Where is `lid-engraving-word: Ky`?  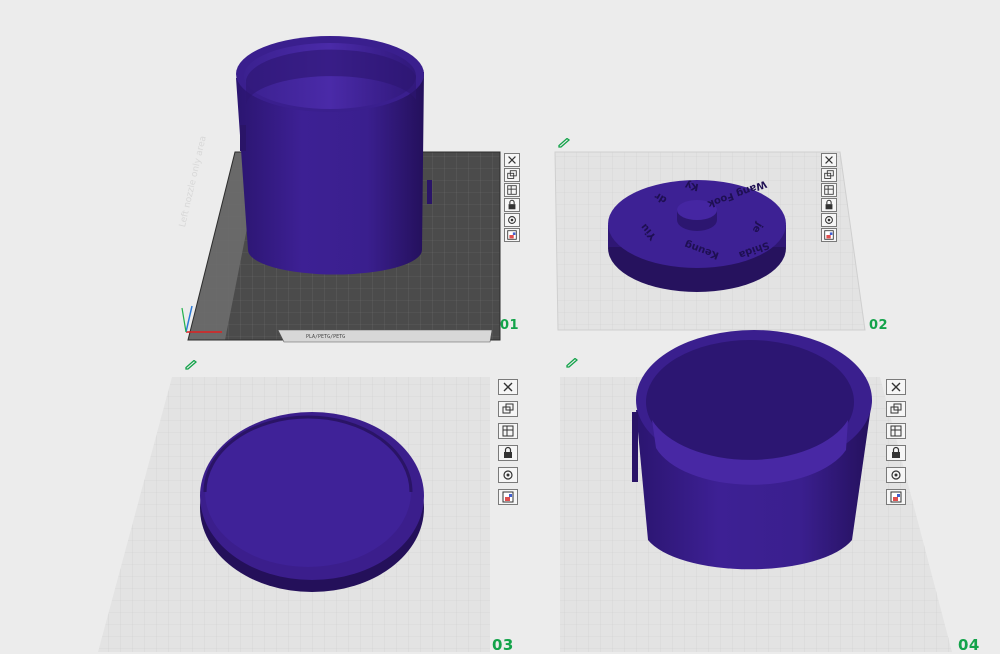
lid-engraving-word: Ky is located at coordinates (692, 185).